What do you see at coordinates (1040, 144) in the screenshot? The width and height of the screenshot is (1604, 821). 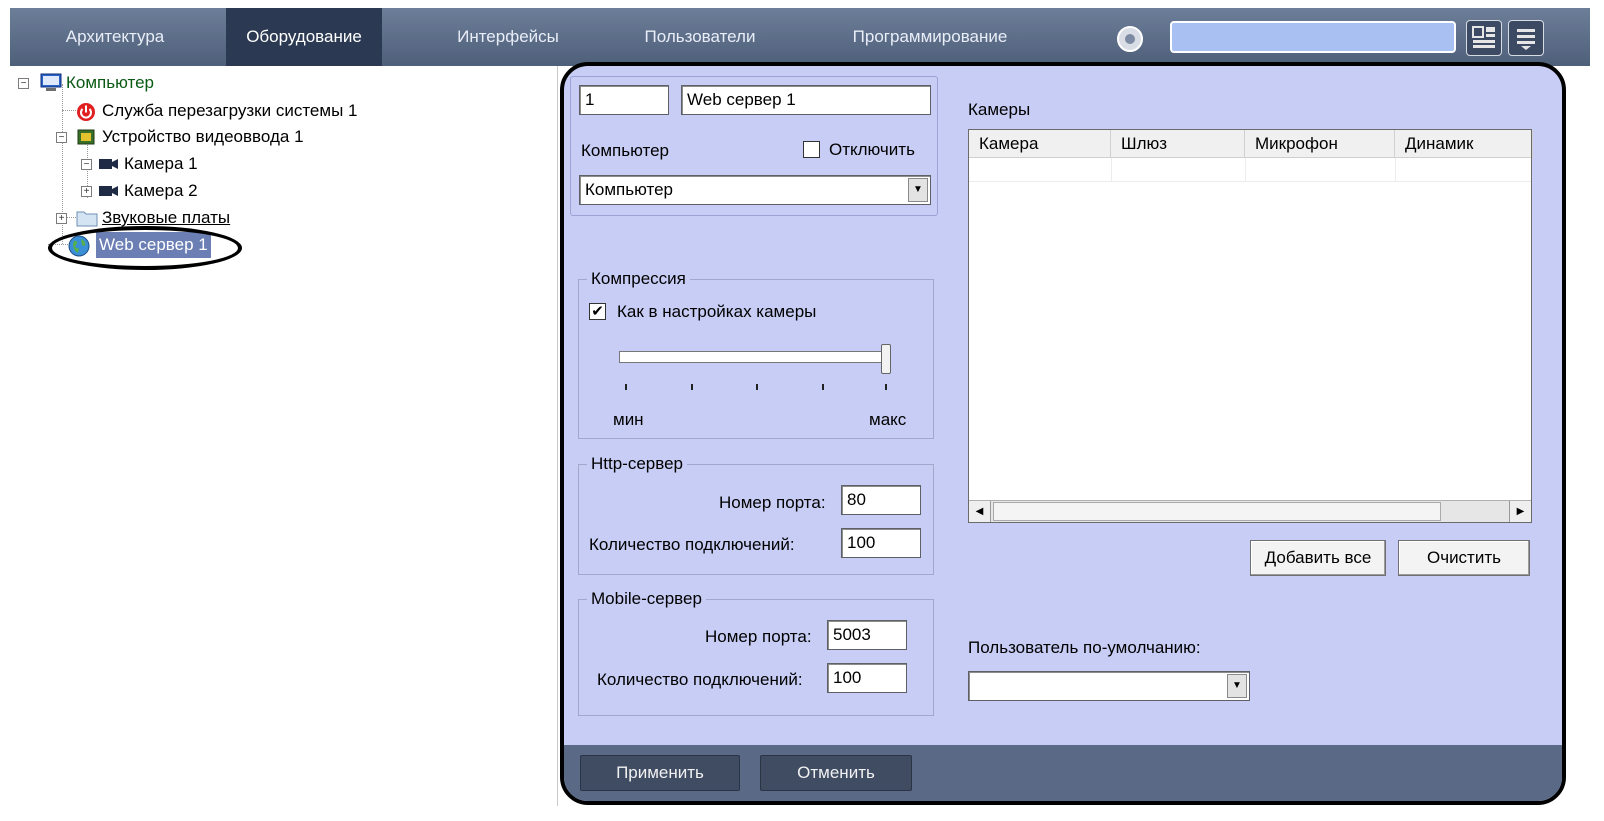 I see `column-header: Камера` at bounding box center [1040, 144].